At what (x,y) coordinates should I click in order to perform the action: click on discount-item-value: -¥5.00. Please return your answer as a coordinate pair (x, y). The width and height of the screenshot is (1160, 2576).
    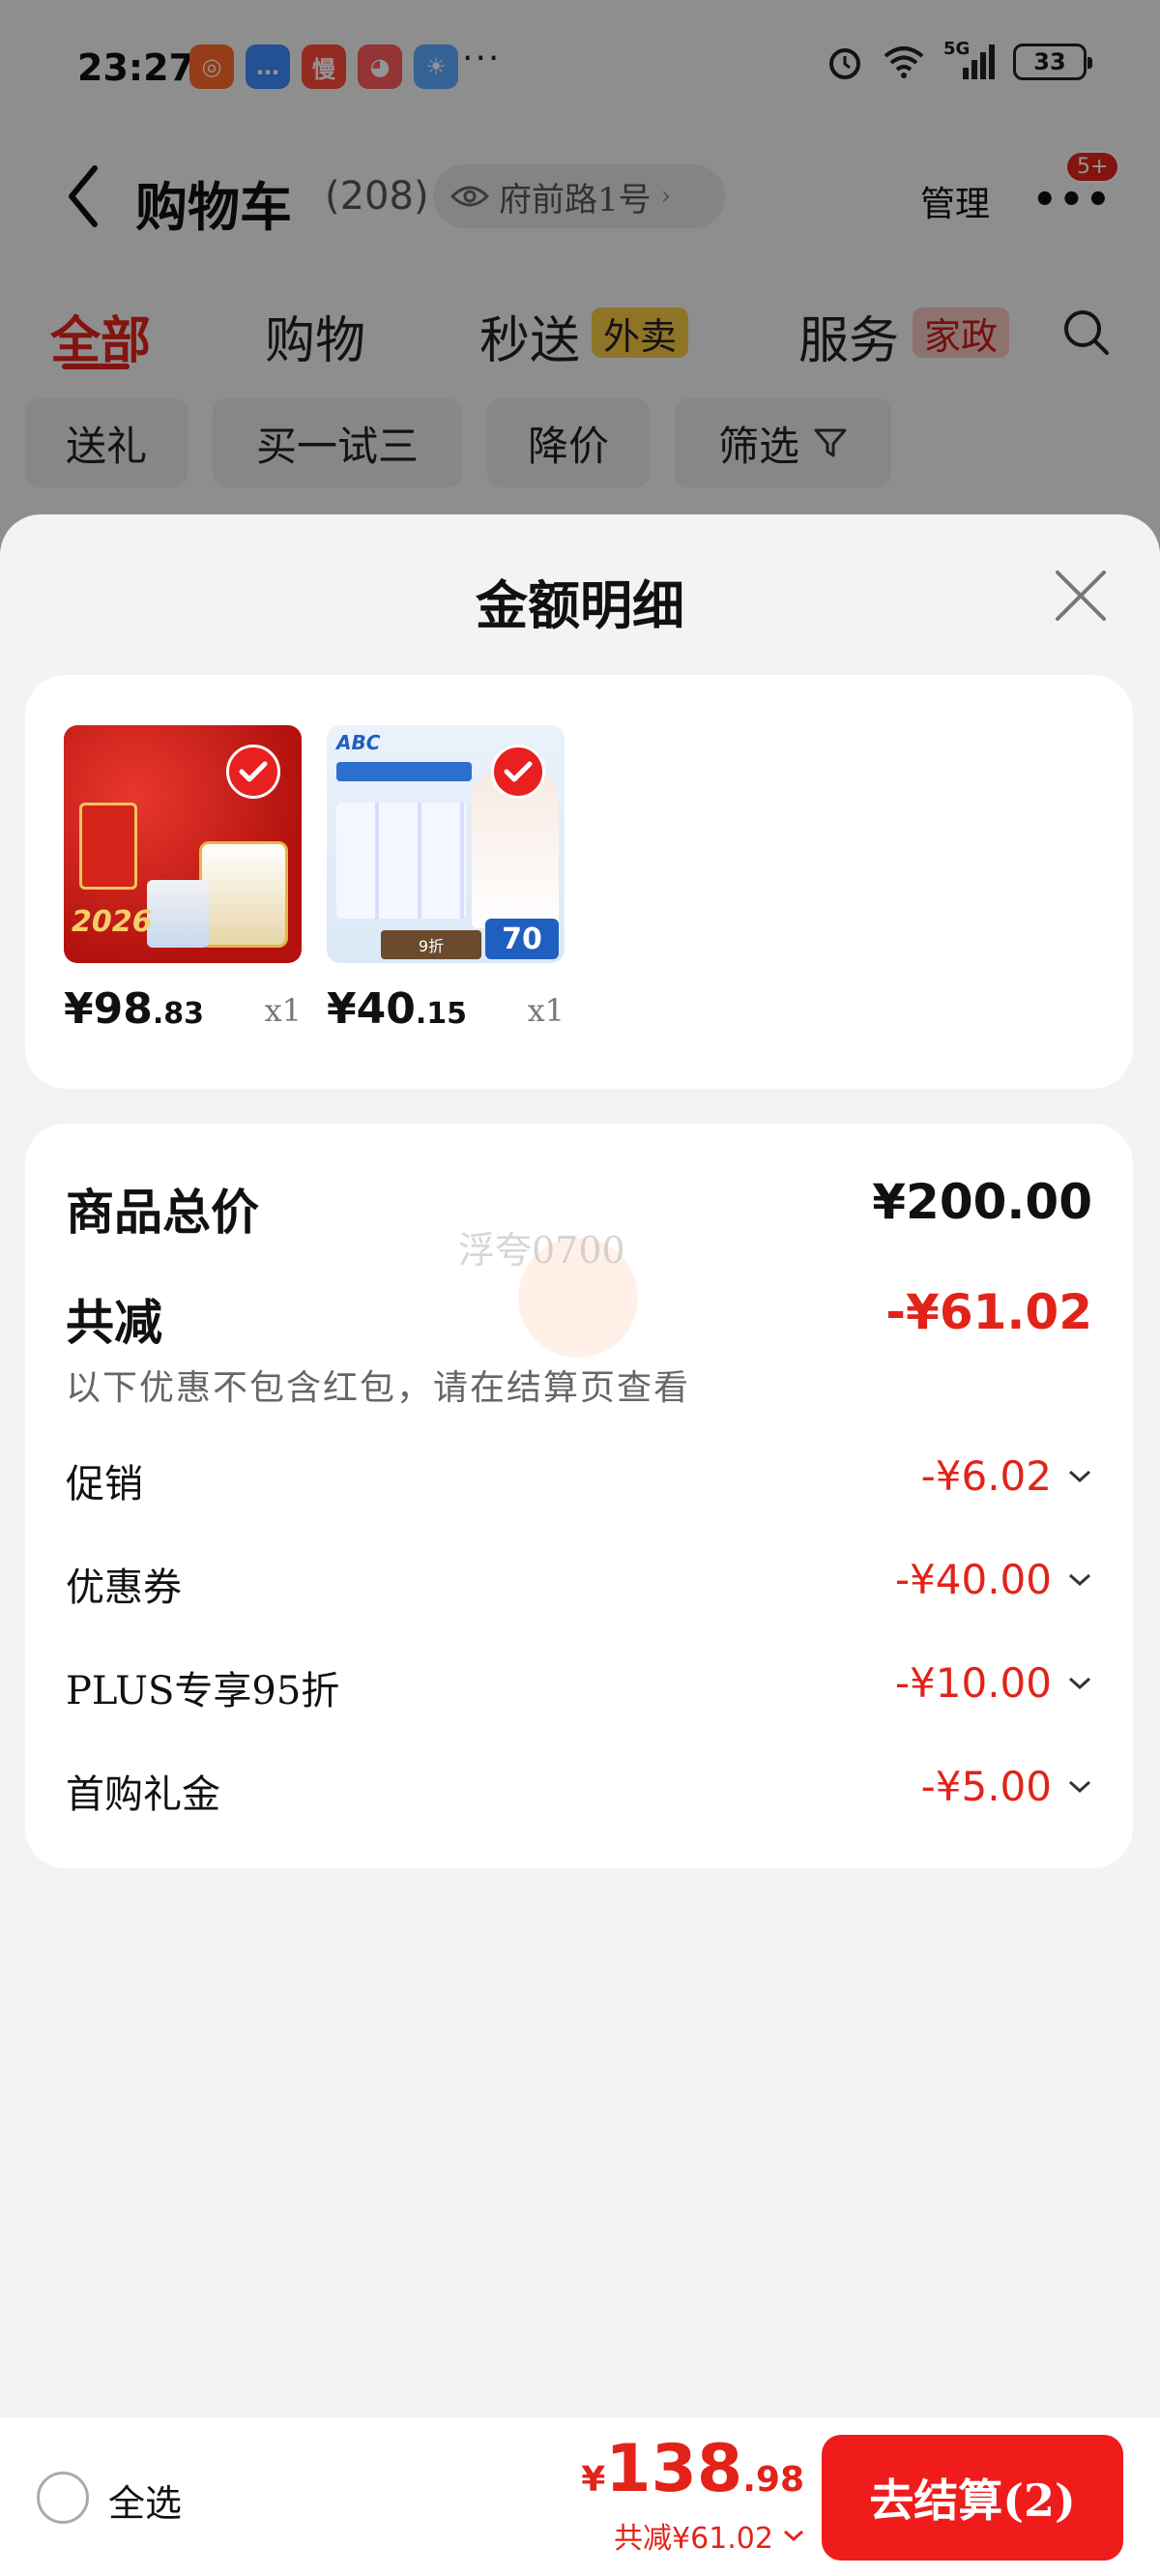
    Looking at the image, I should click on (986, 1786).